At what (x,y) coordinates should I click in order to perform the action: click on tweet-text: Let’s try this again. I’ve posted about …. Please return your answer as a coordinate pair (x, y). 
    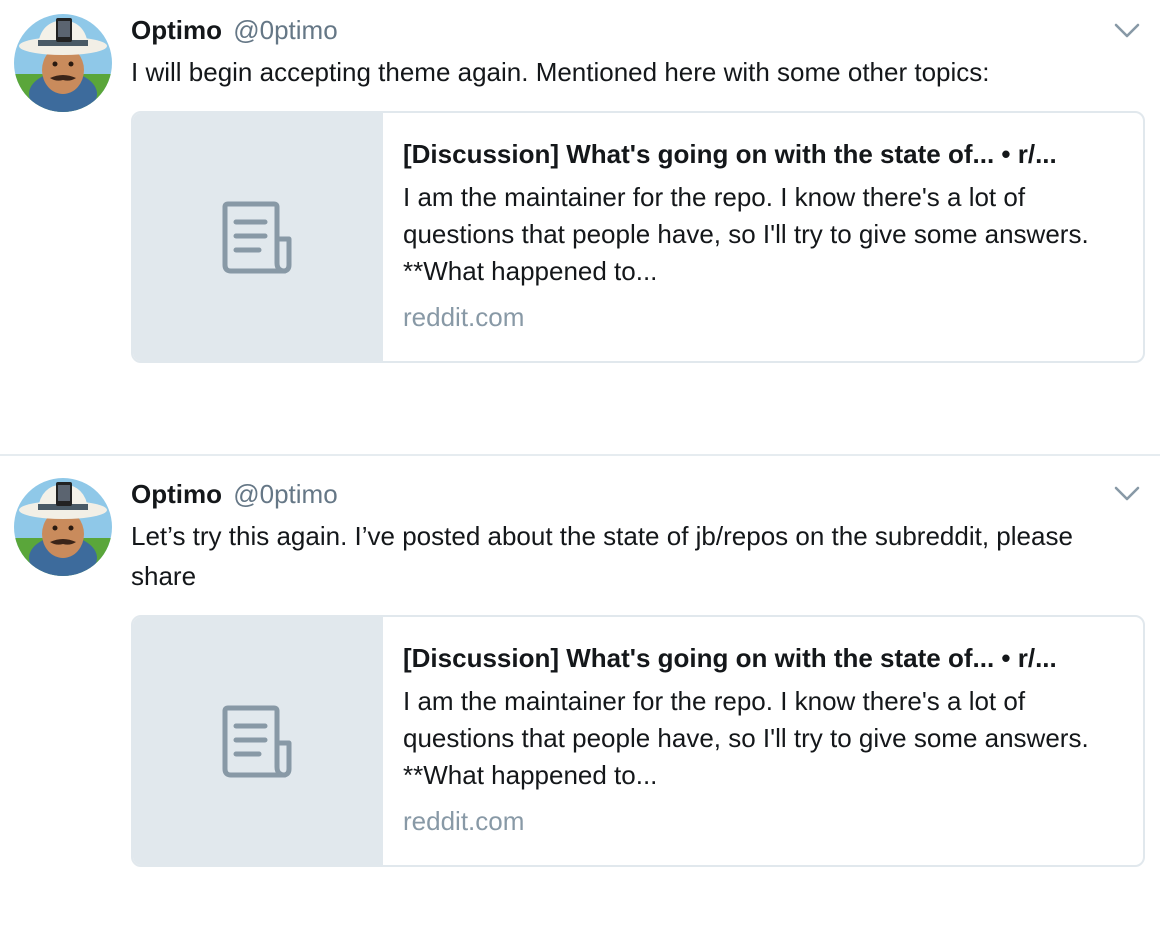
    Looking at the image, I should click on (602, 556).